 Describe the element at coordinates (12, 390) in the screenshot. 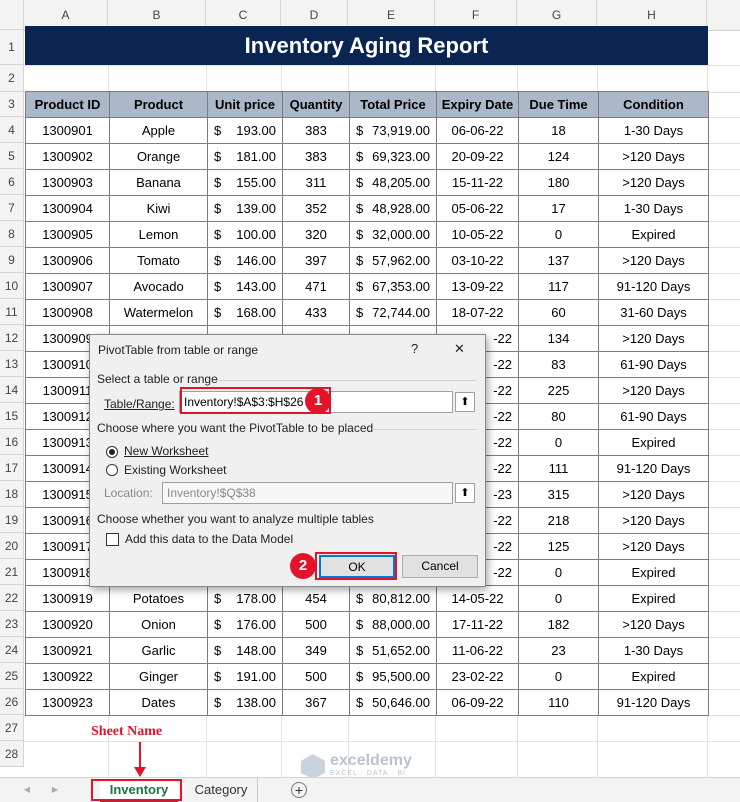

I see `row-header-14: 14` at that location.